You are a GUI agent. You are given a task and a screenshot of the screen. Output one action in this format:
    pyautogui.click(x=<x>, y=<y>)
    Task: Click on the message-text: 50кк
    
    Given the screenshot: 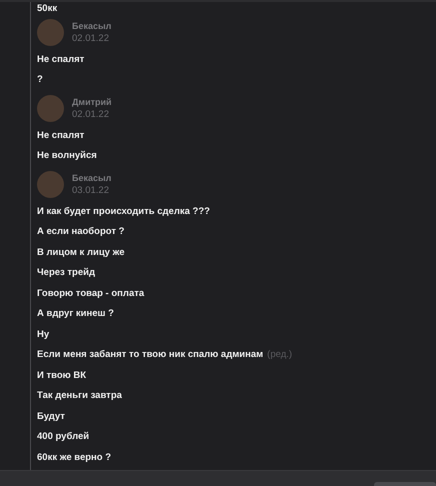 What is the action you would take?
    pyautogui.click(x=47, y=8)
    